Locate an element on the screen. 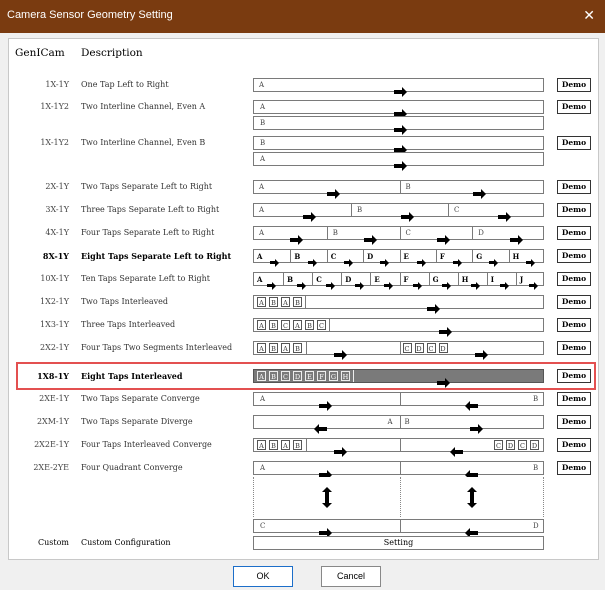 The width and height of the screenshot is (605, 590). setting-button: Setting is located at coordinates (398, 543).